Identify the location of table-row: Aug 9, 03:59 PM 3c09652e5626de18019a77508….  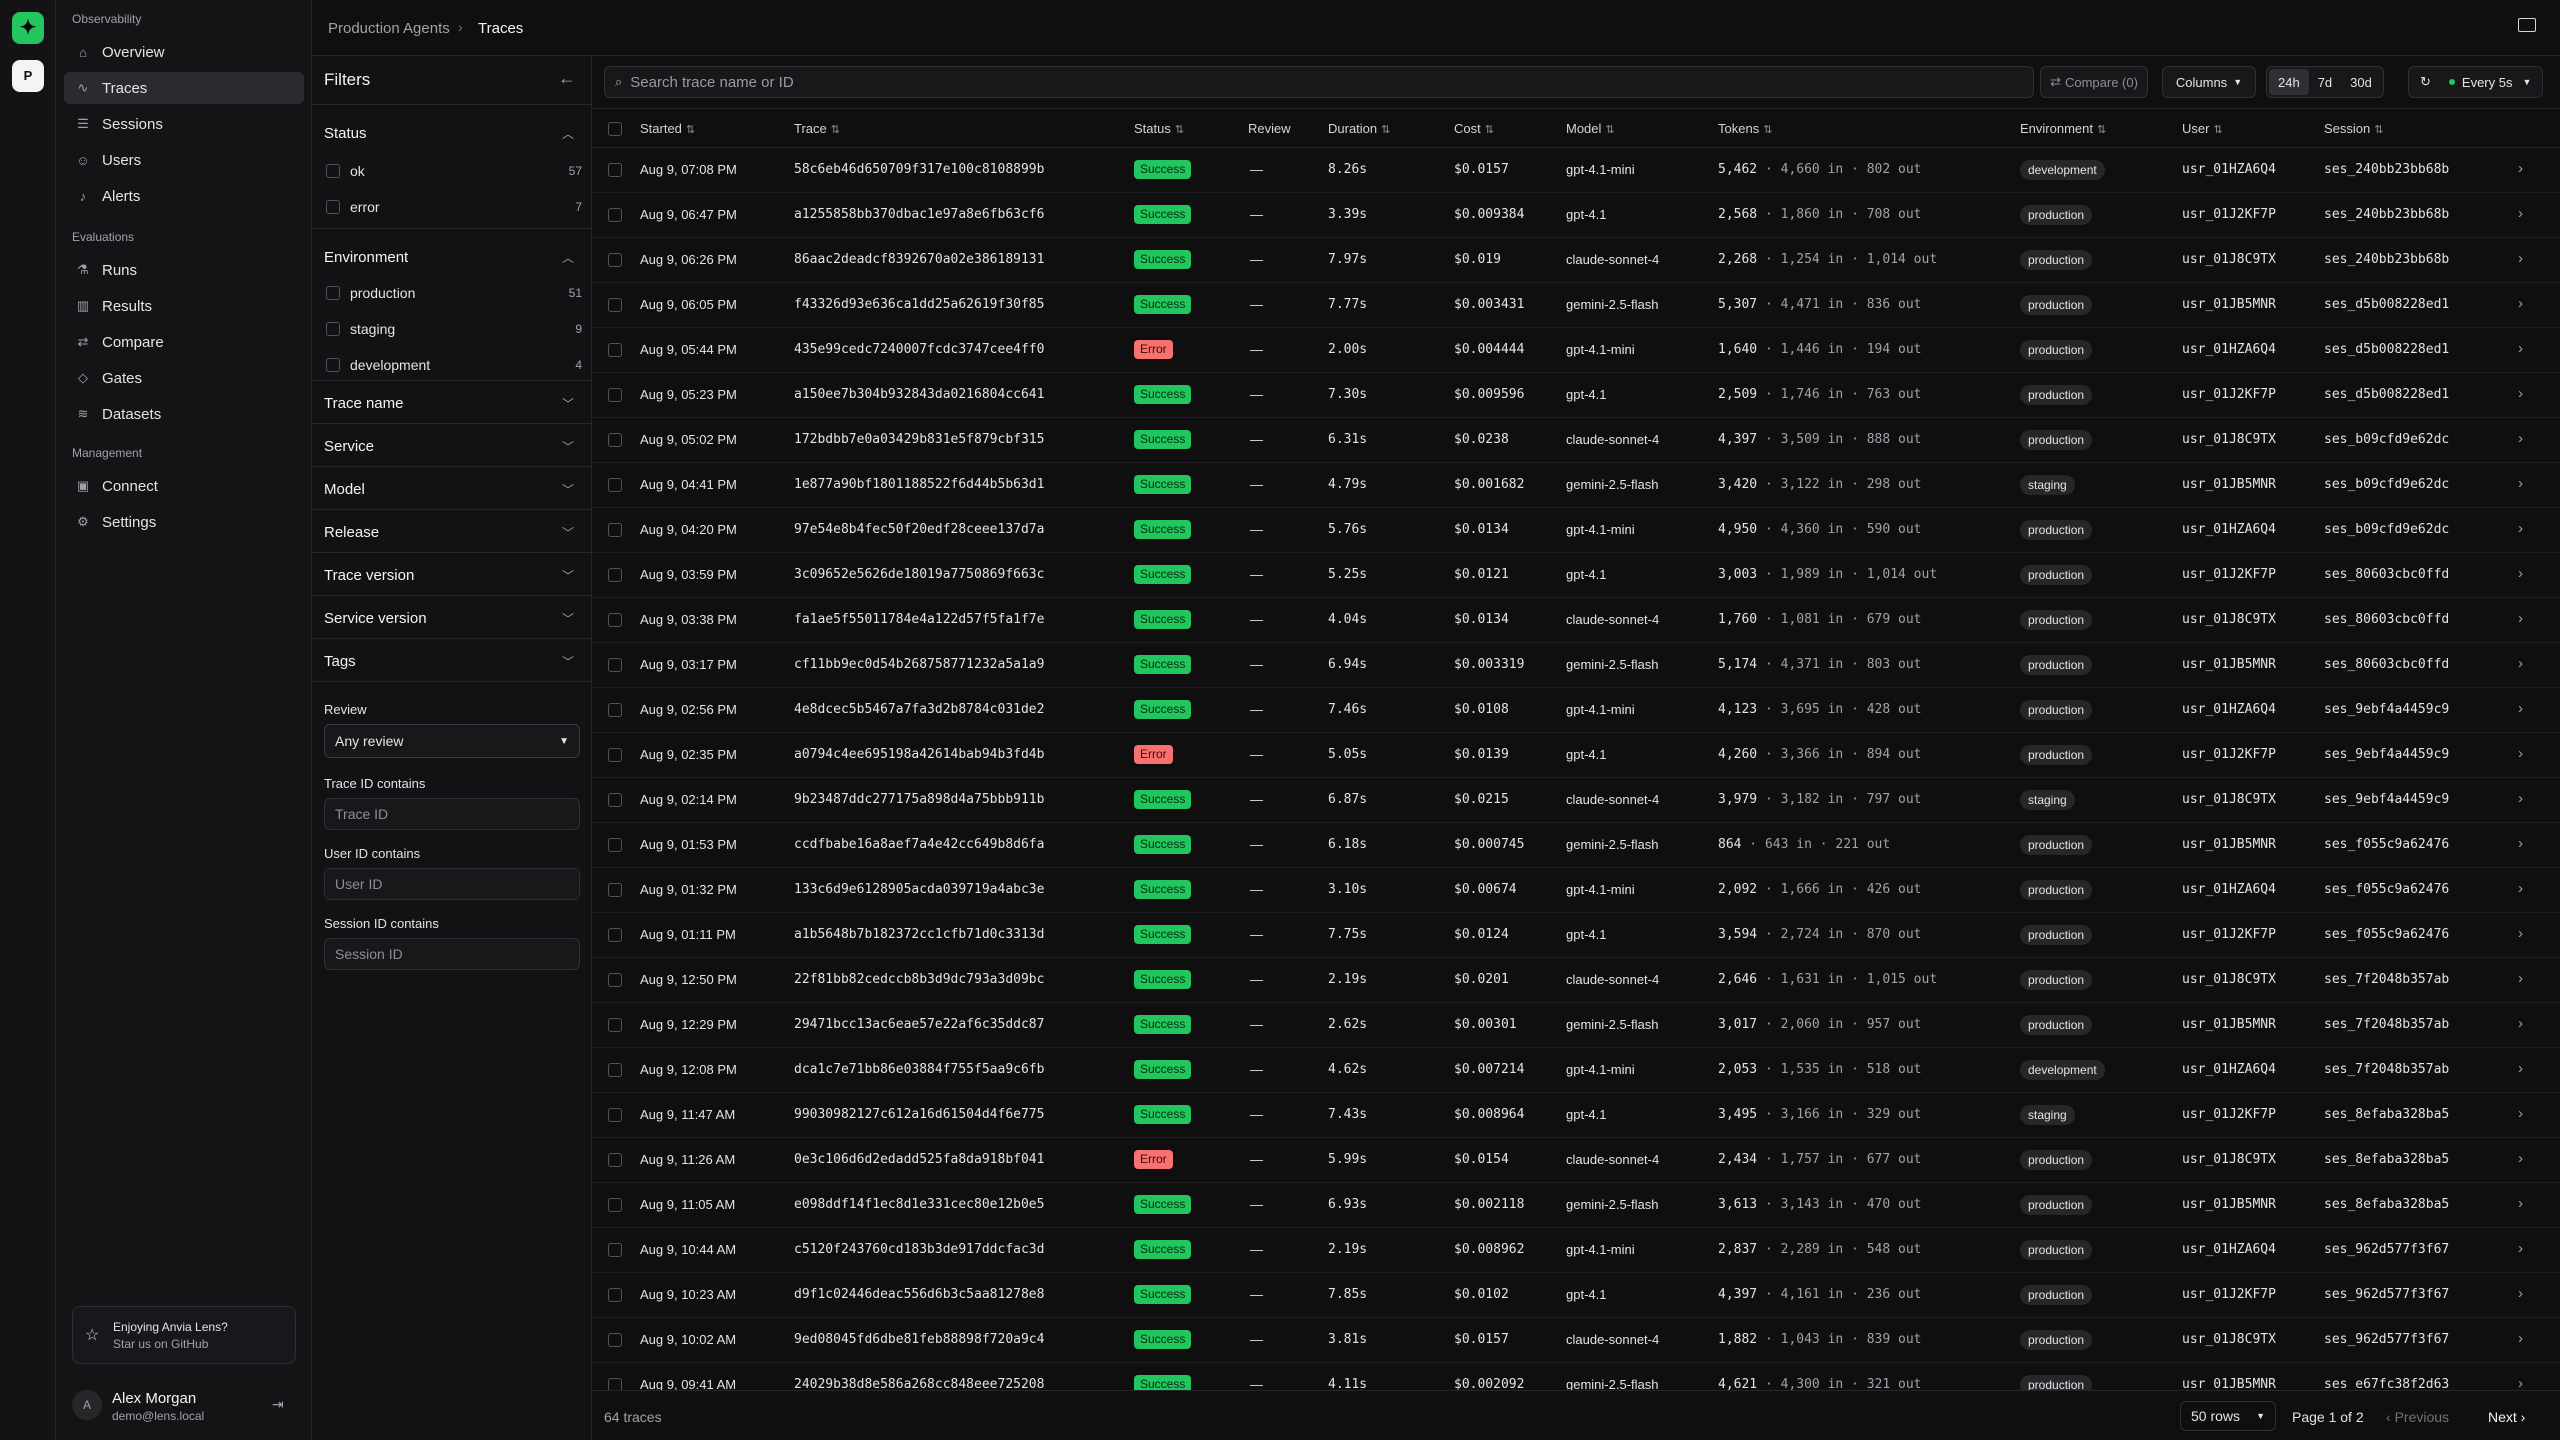
(1576, 575).